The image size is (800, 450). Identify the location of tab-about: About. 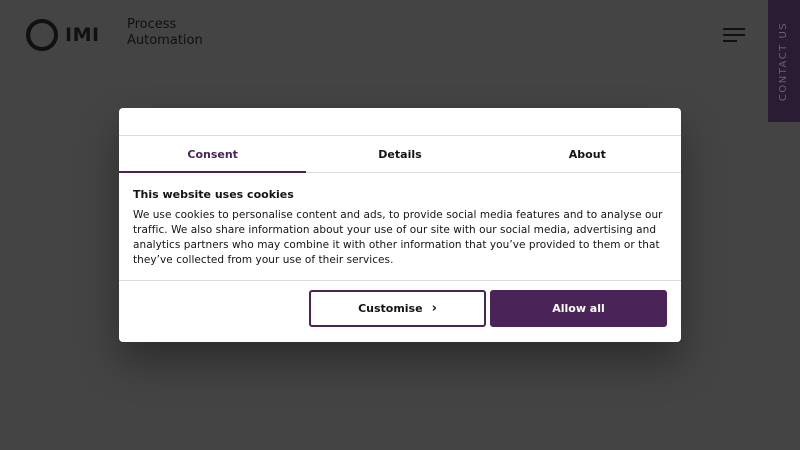
(587, 154).